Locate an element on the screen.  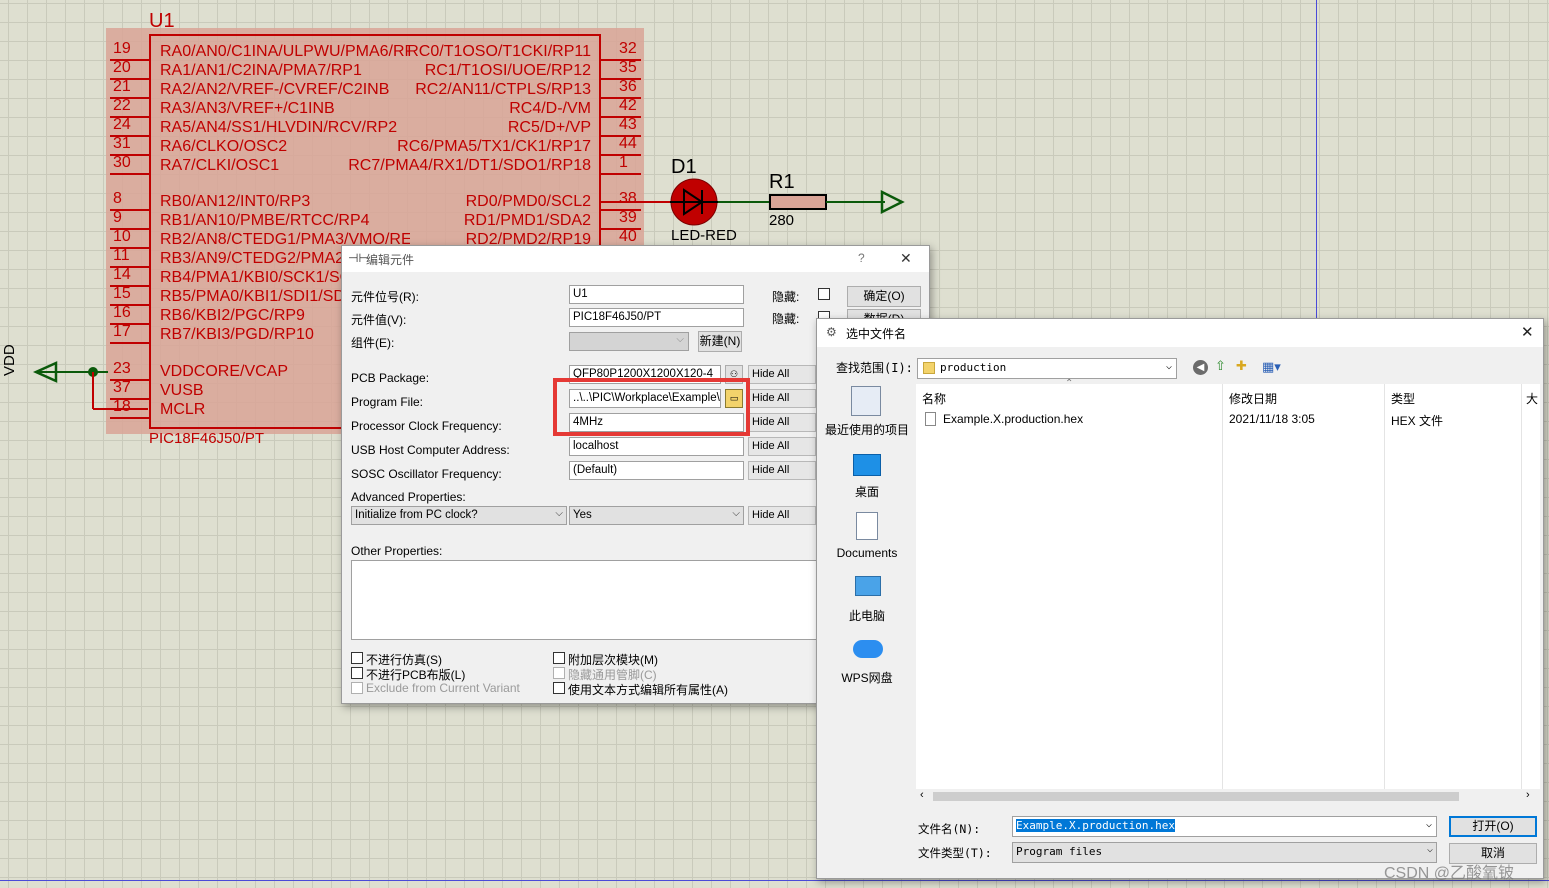
program-file-hide-select: Hide All is located at coordinates (782, 398).